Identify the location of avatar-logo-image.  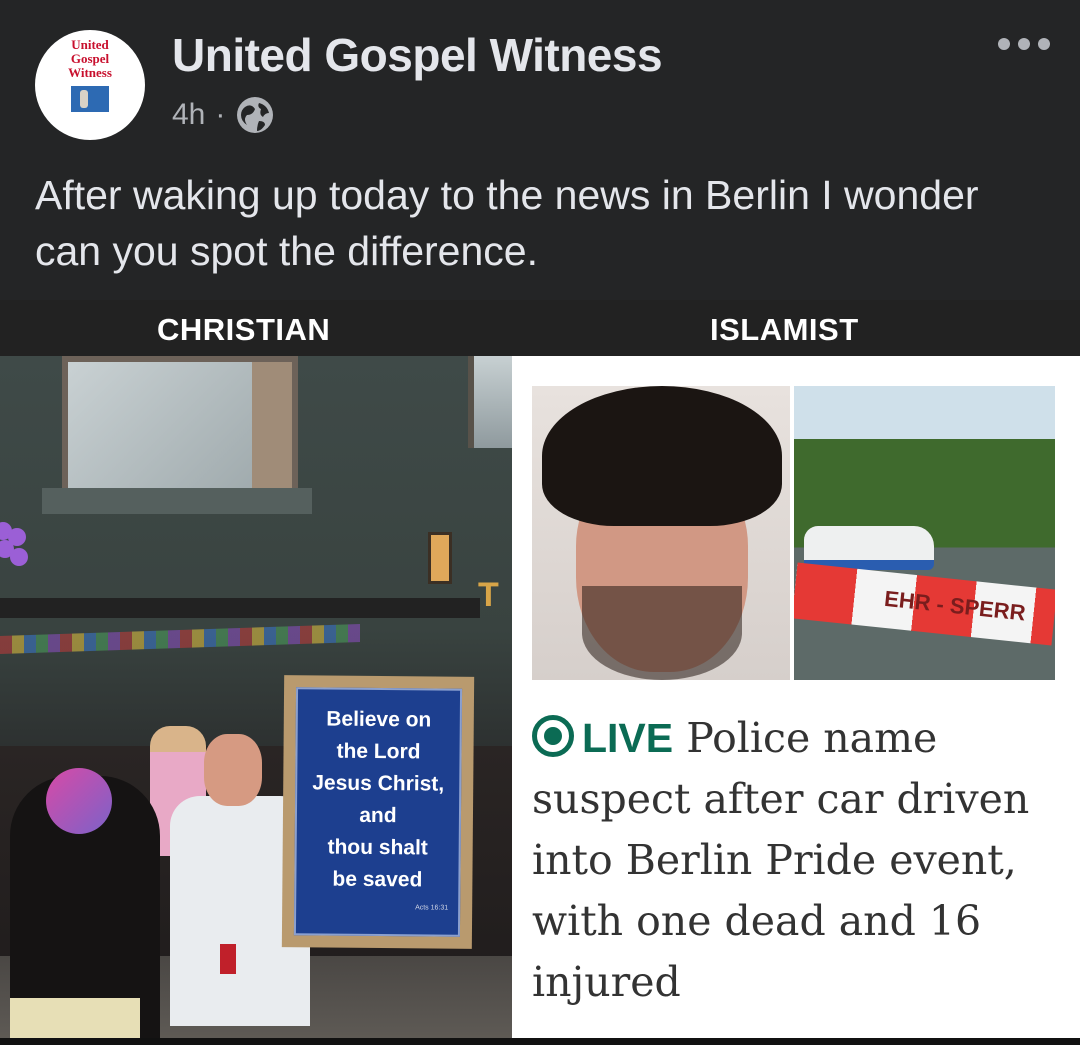
(90, 99).